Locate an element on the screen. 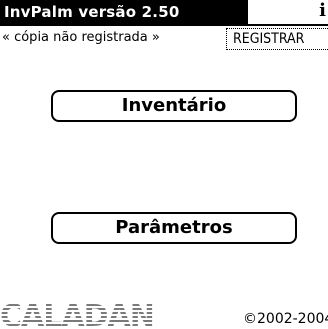 This screenshot has height=329, width=328. caladan-logo: CALADAN is located at coordinates (80, 314).